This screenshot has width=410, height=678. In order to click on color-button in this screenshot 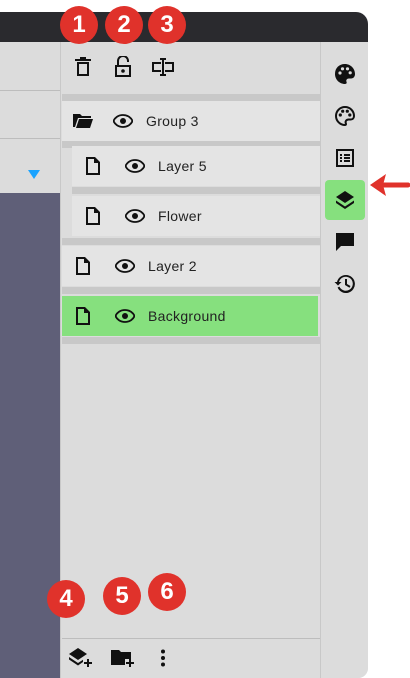, I will do `click(345, 74)`.